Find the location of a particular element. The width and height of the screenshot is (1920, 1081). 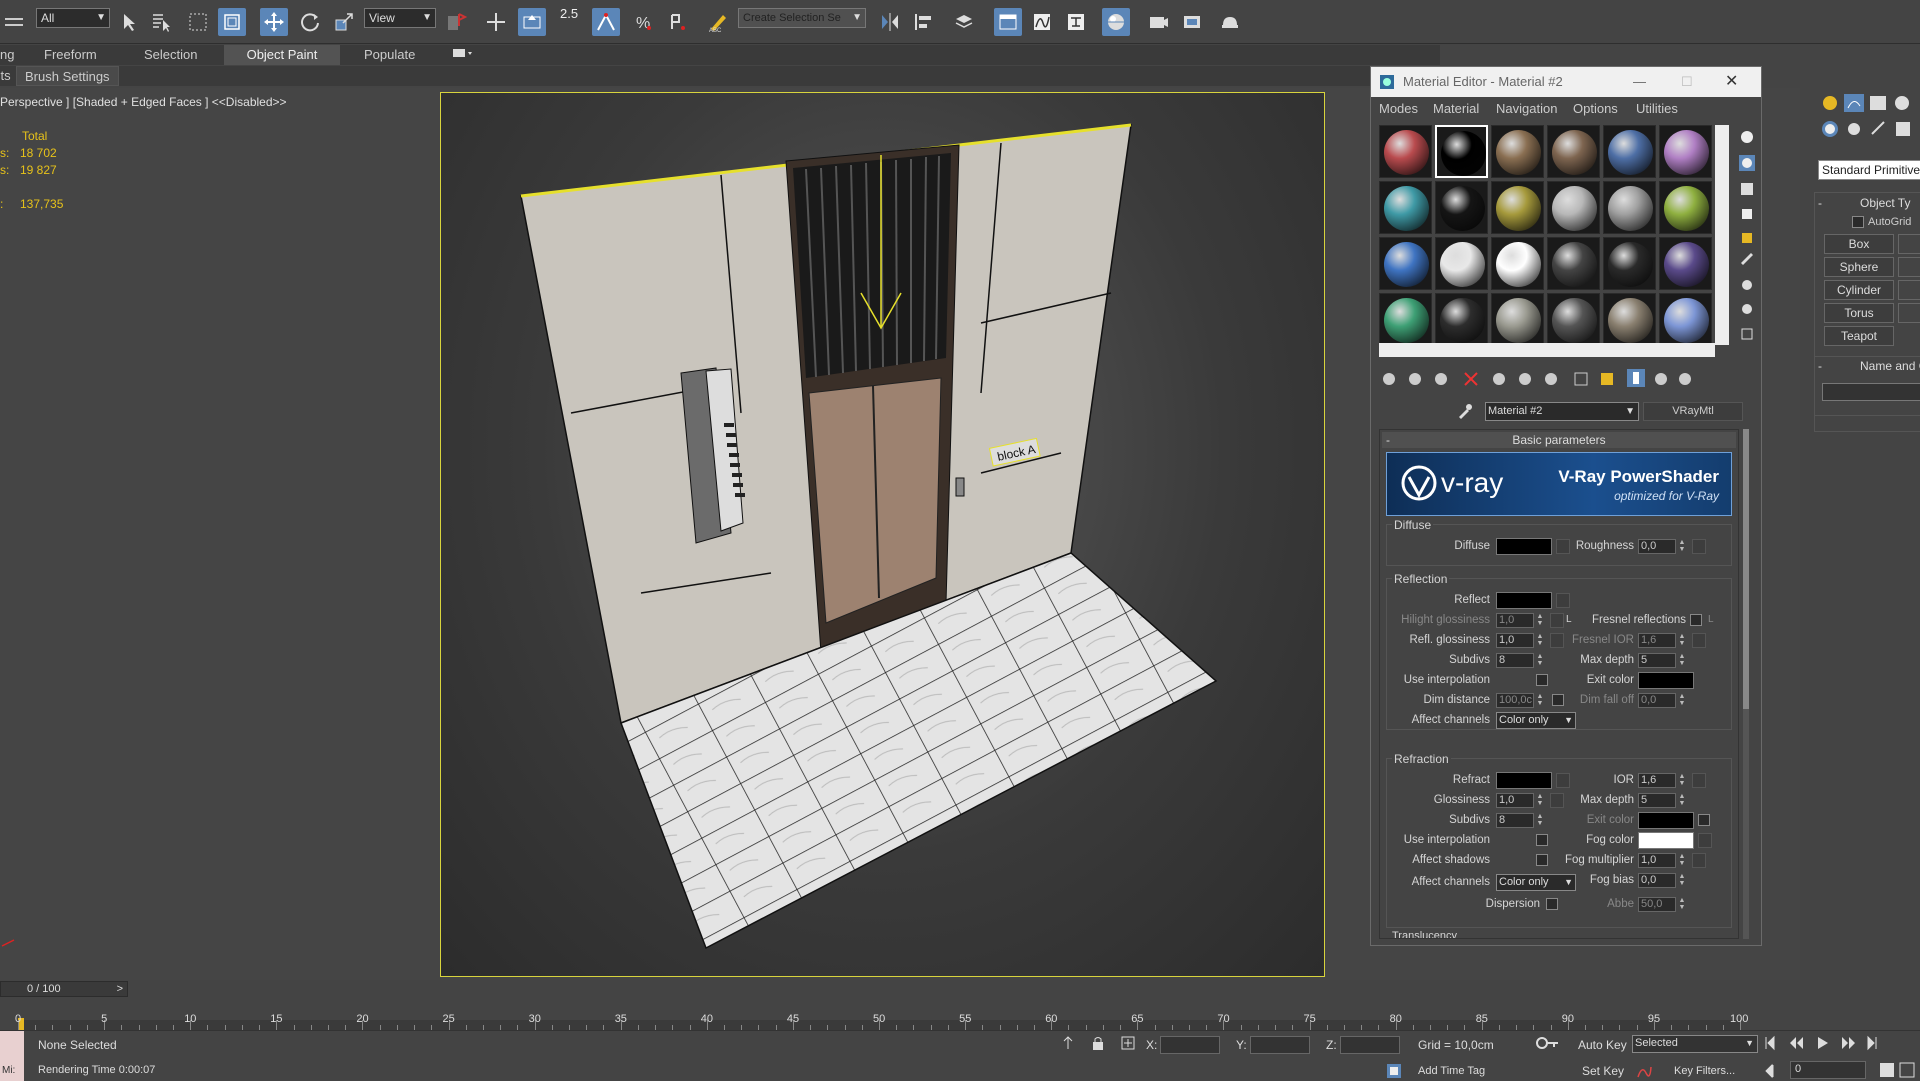

refr-glossiness-spinner: ▲ ▼ is located at coordinates (1540, 800).